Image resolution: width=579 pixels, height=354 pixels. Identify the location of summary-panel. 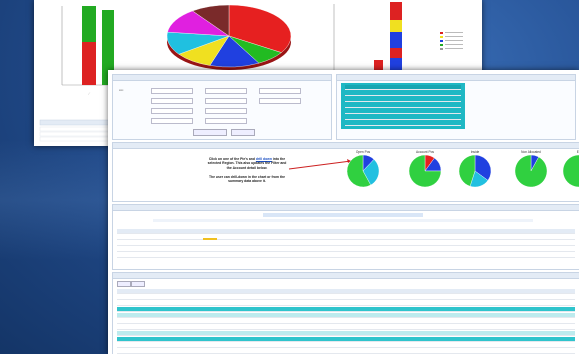
(456, 107).